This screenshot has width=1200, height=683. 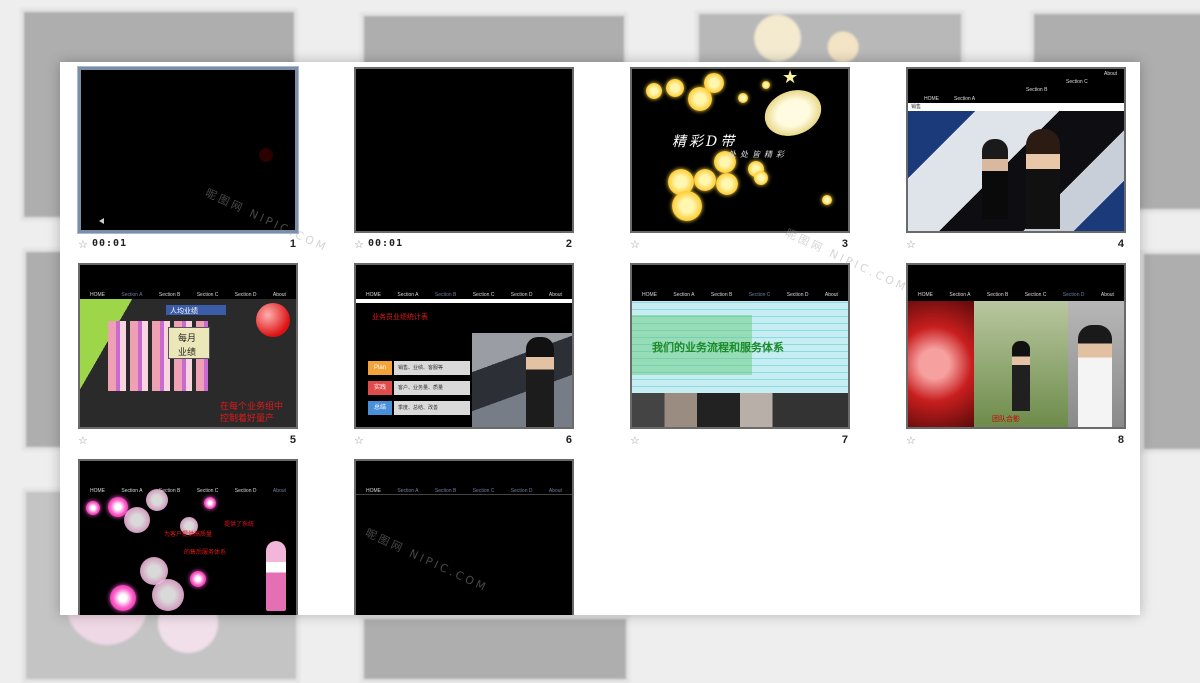 What do you see at coordinates (705, 142) in the screenshot?
I see `slide-title: 精彩D带` at bounding box center [705, 142].